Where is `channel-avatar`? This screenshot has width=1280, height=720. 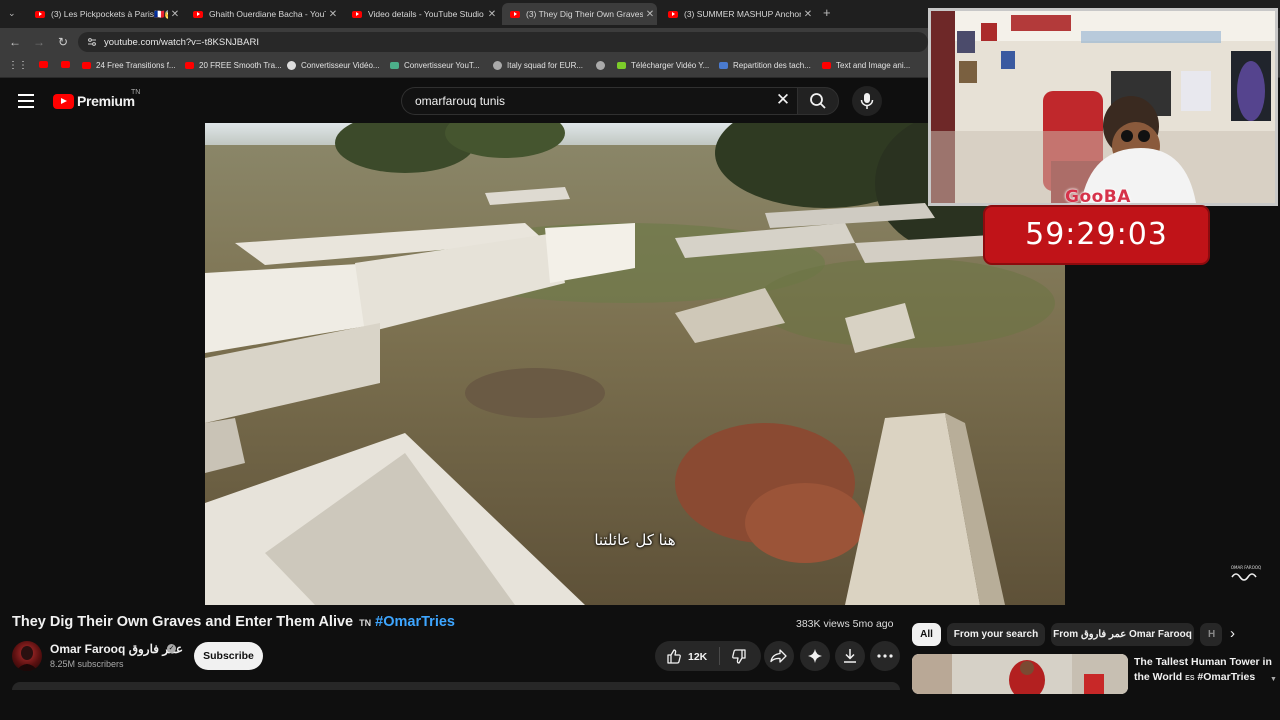 channel-avatar is located at coordinates (27, 656).